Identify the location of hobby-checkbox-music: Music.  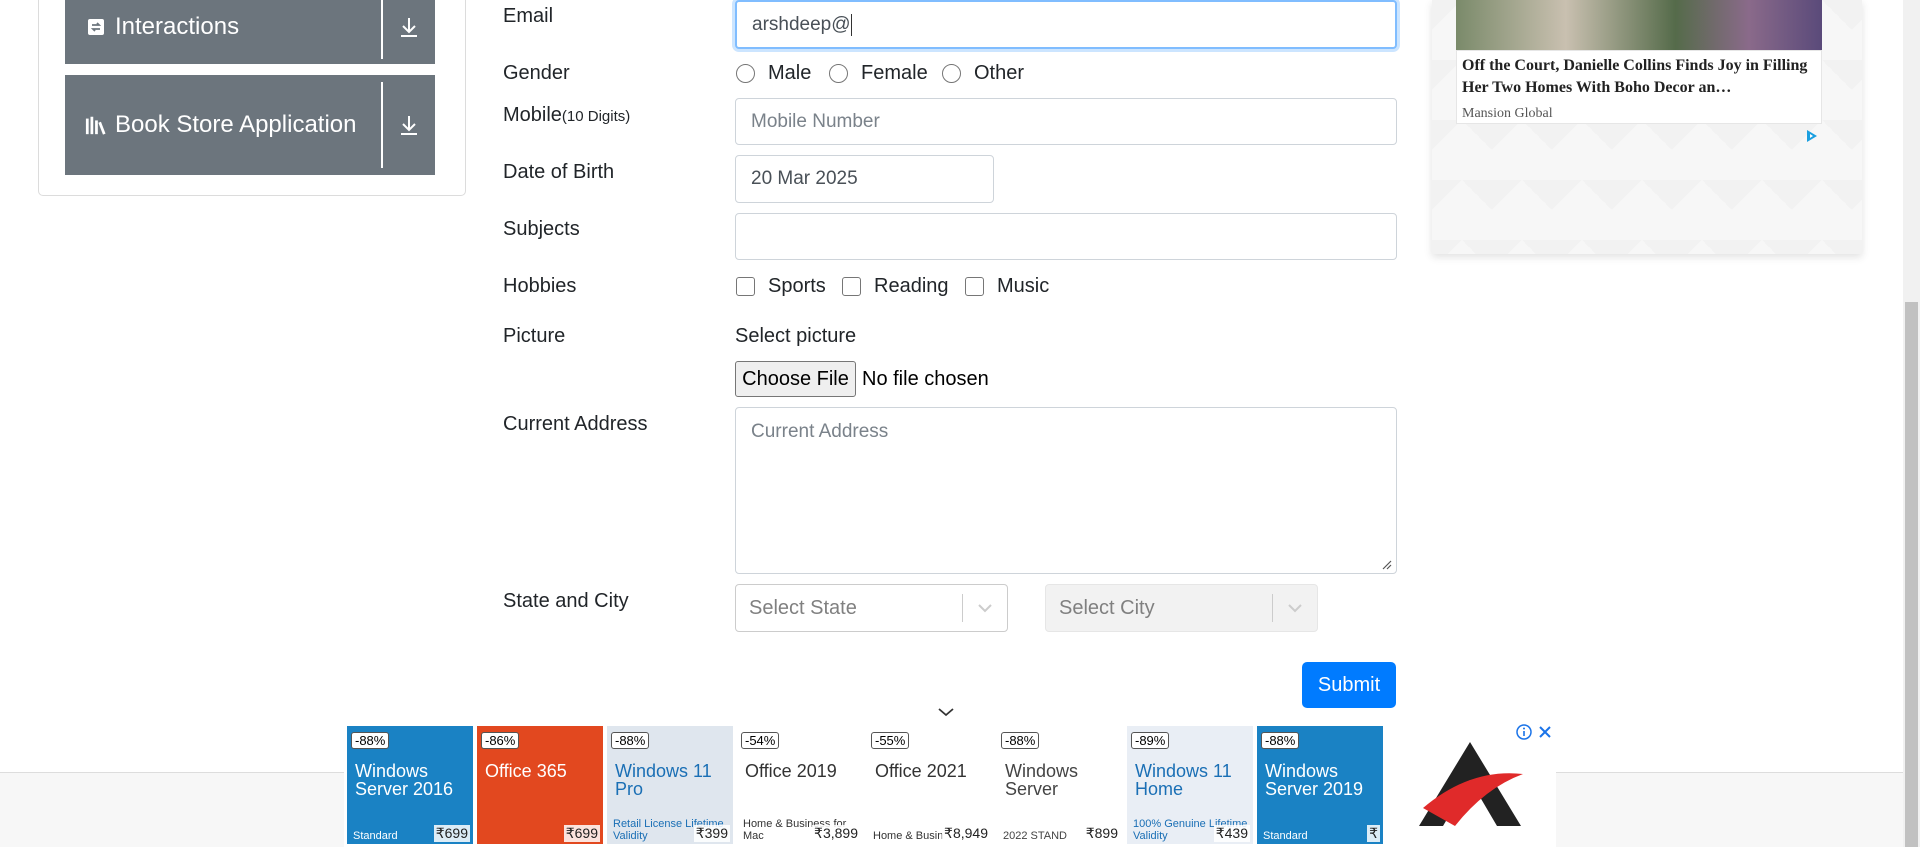
(1007, 286).